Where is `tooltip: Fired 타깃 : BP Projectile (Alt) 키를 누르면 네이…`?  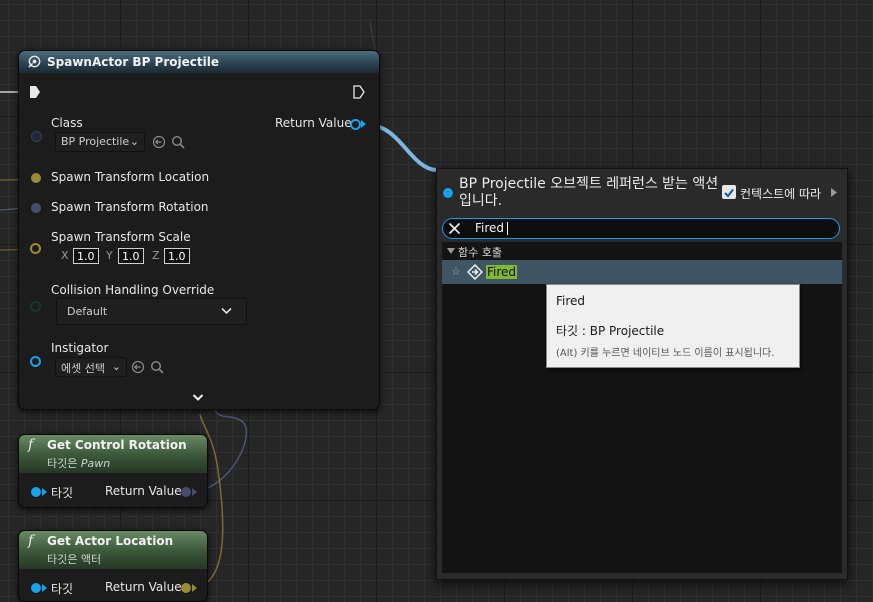 tooltip: Fired 타깃 : BP Projectile (Alt) 키를 누르면 네이… is located at coordinates (673, 326).